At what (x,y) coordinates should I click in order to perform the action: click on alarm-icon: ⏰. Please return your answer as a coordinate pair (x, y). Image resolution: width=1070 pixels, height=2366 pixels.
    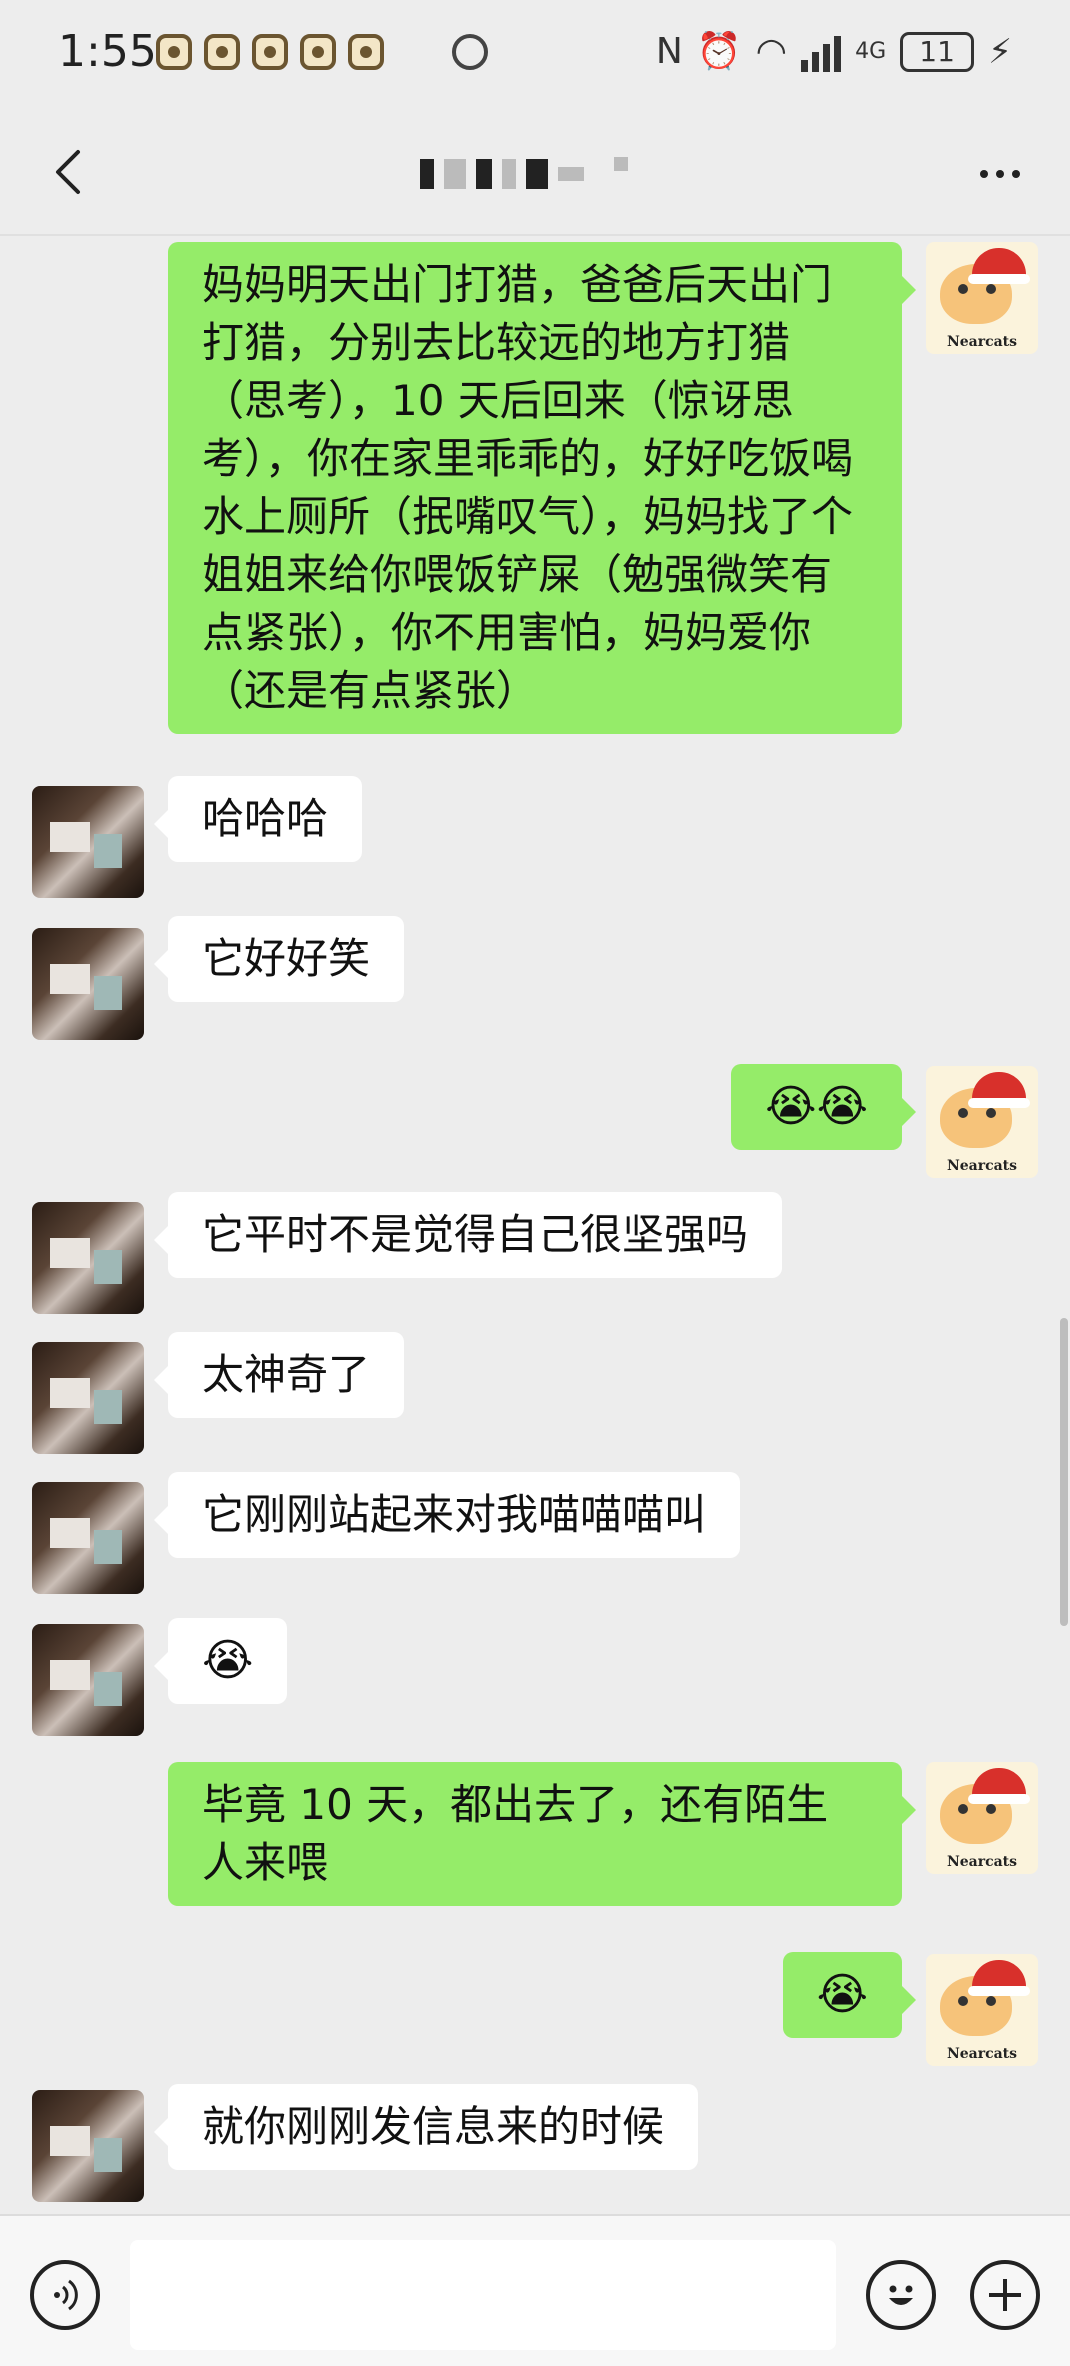
    Looking at the image, I should click on (719, 51).